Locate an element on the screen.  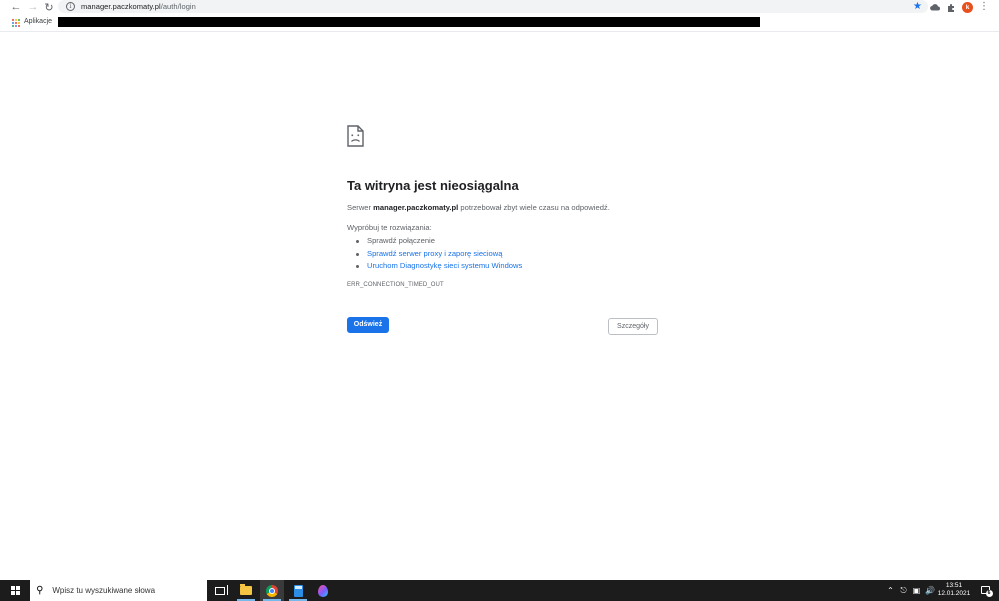
start-button is located at coordinates (15, 590).